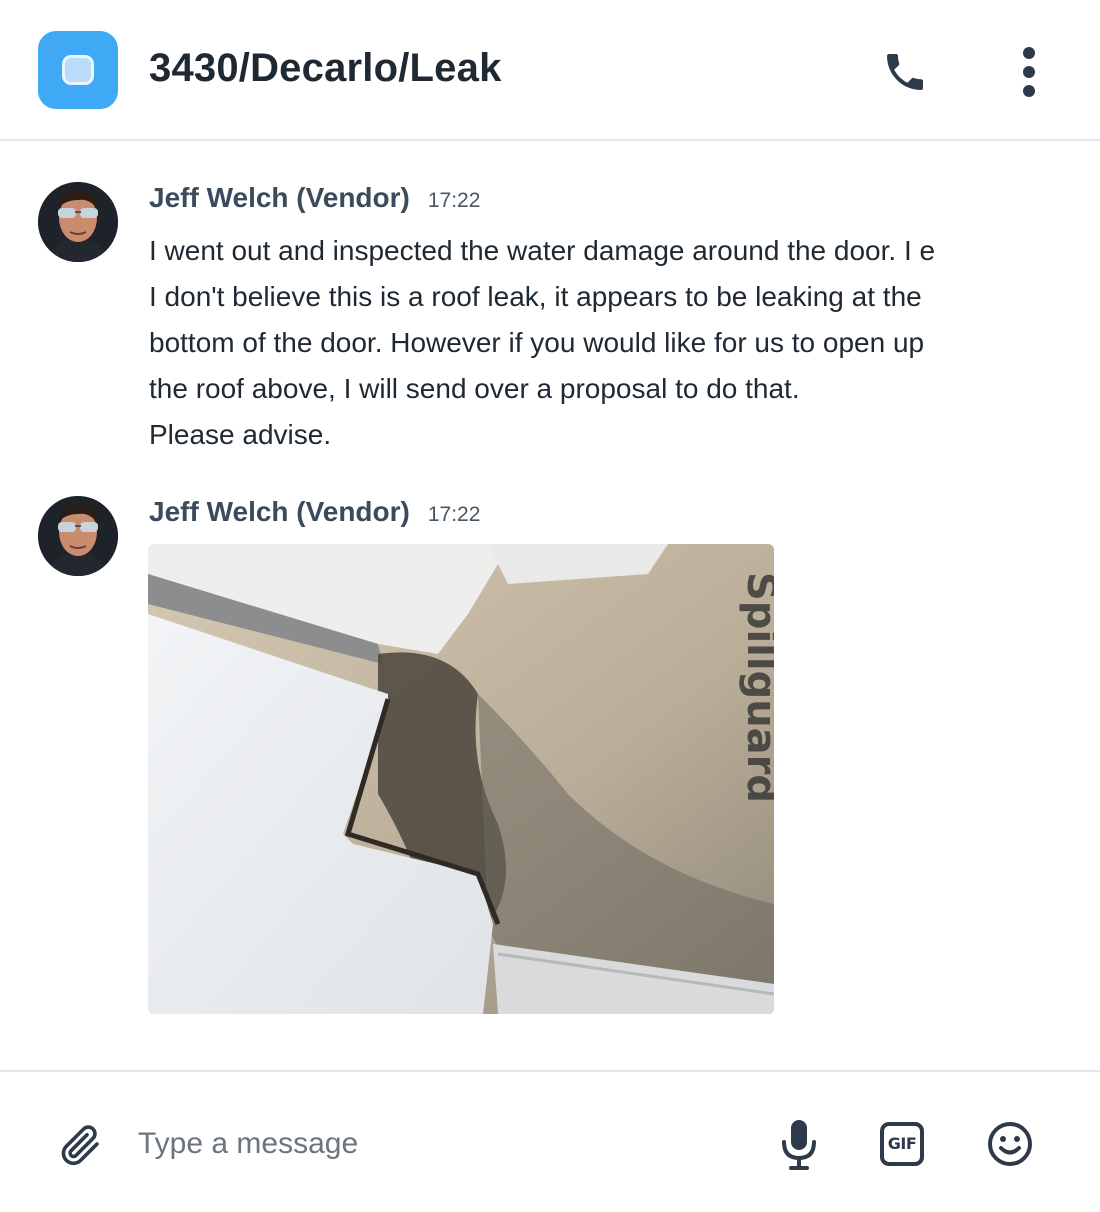 The width and height of the screenshot is (1100, 1212). I want to click on photo-watermark-text: Spillguard, so click(756, 687).